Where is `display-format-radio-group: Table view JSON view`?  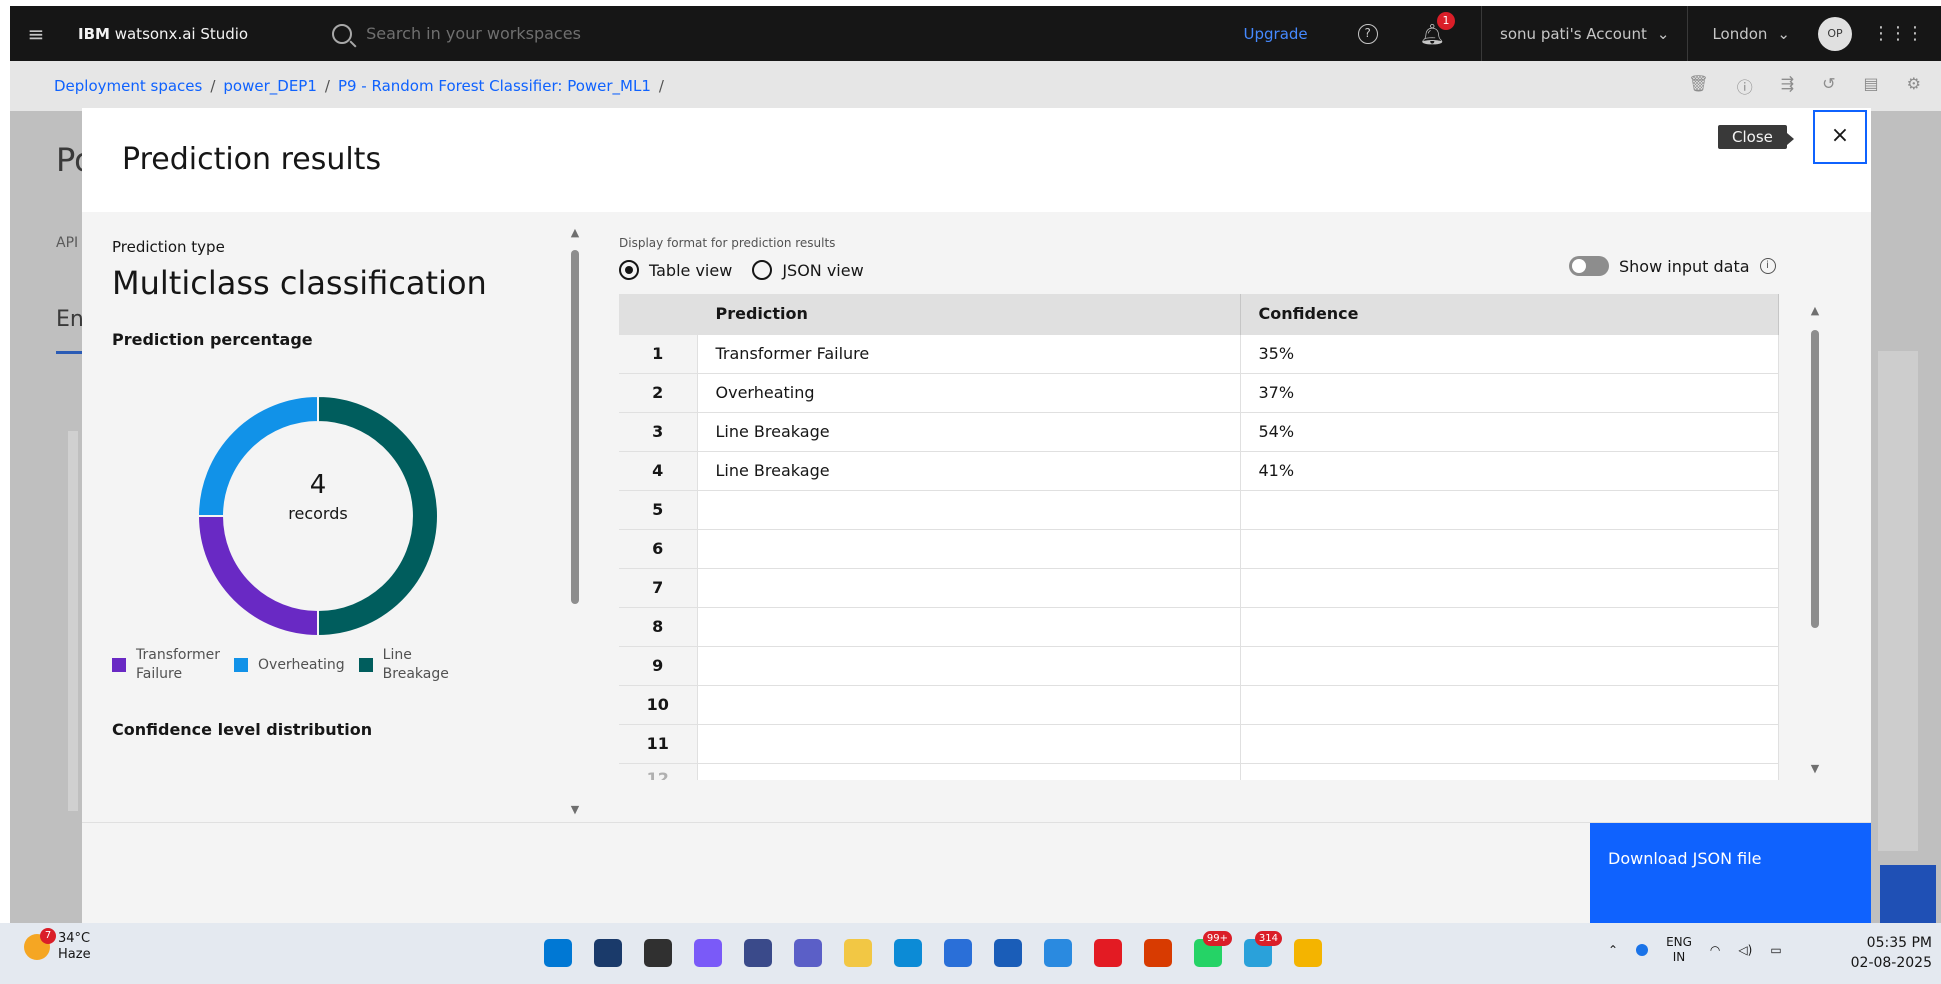
display-format-radio-group: Table view JSON view is located at coordinates (741, 270).